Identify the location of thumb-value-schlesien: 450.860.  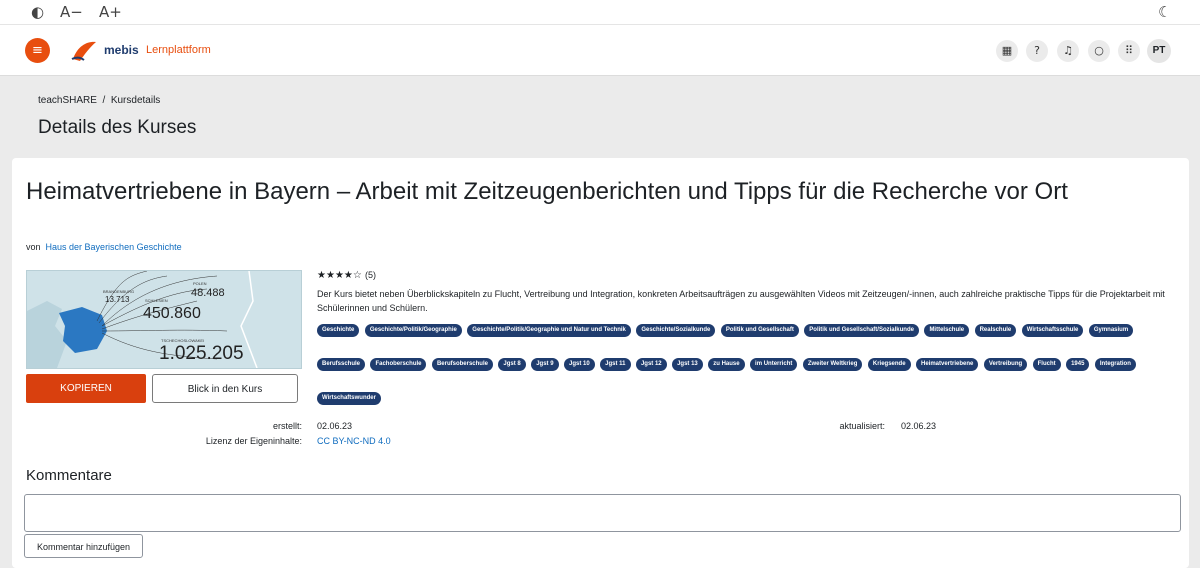
(172, 313).